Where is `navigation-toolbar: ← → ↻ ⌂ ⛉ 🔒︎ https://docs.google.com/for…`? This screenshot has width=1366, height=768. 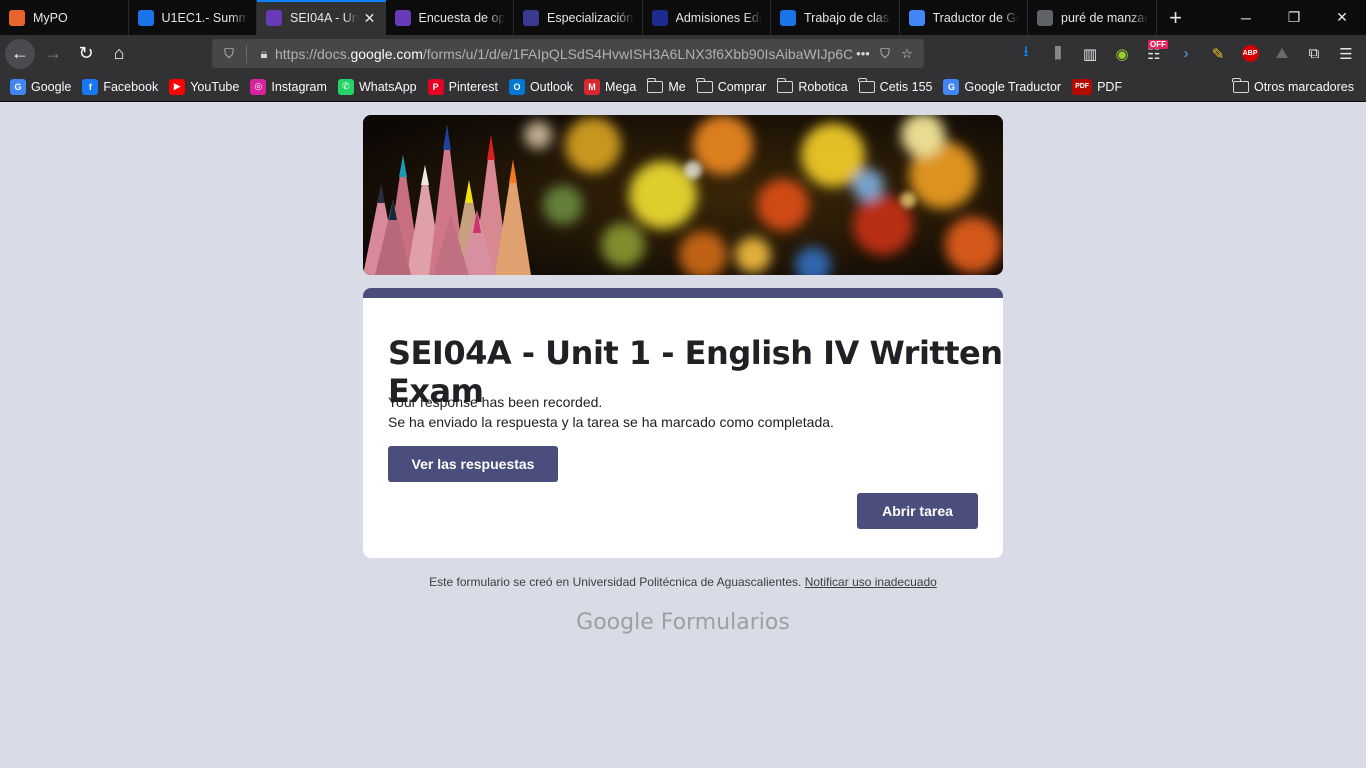
navigation-toolbar: ← → ↻ ⌂ ⛉ 🔒︎ https://docs.google.com/for… is located at coordinates (683, 53).